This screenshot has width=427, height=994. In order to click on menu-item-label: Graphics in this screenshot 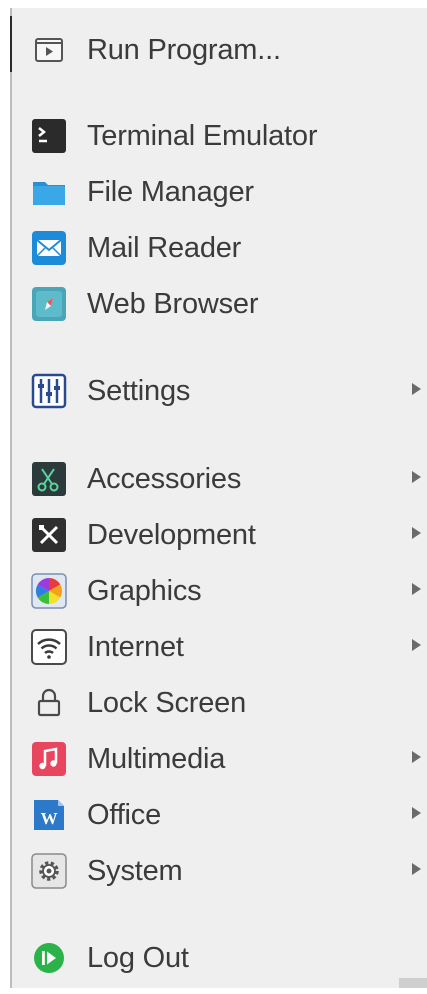, I will do `click(144, 591)`.